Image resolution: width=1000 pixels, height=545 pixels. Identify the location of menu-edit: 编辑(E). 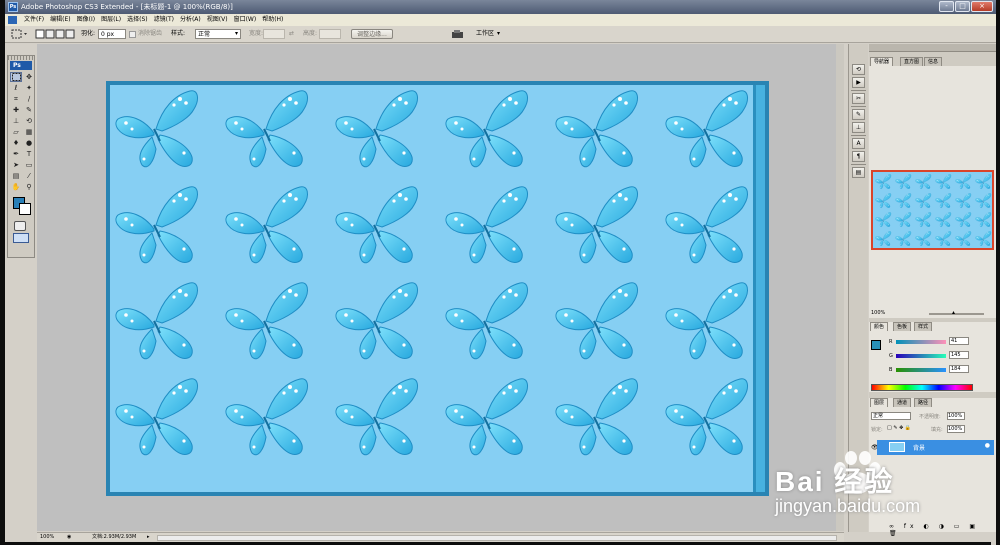
(60, 20).